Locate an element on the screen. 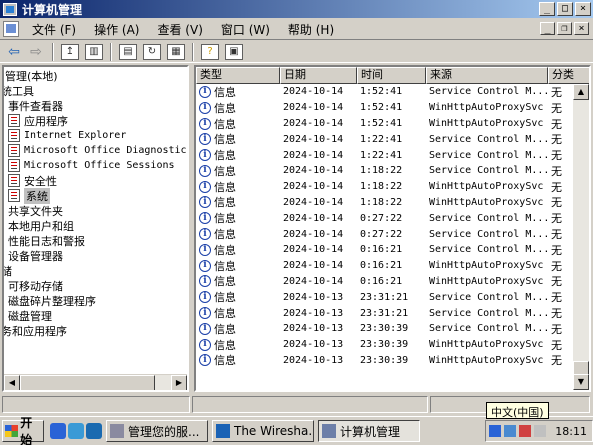 The height and width of the screenshot is (445, 593). export-list-icon: ▦ is located at coordinates (176, 51).